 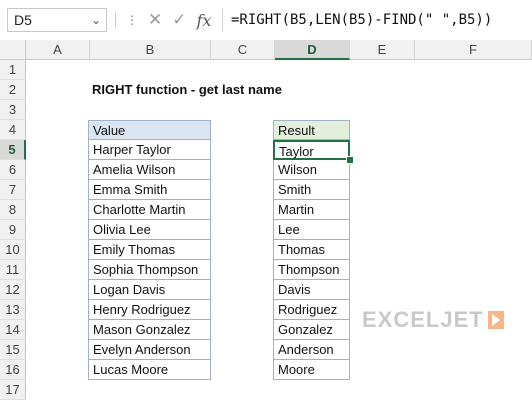 What do you see at coordinates (149, 310) in the screenshot?
I see `value-cell: Henry Rodriguez` at bounding box center [149, 310].